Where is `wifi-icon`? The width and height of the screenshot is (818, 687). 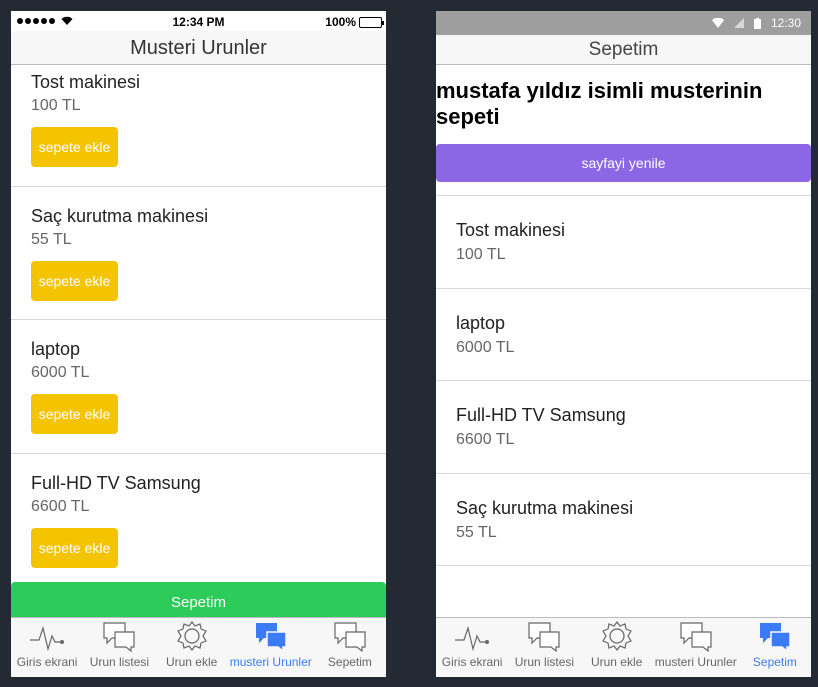 wifi-icon is located at coordinates (717, 23).